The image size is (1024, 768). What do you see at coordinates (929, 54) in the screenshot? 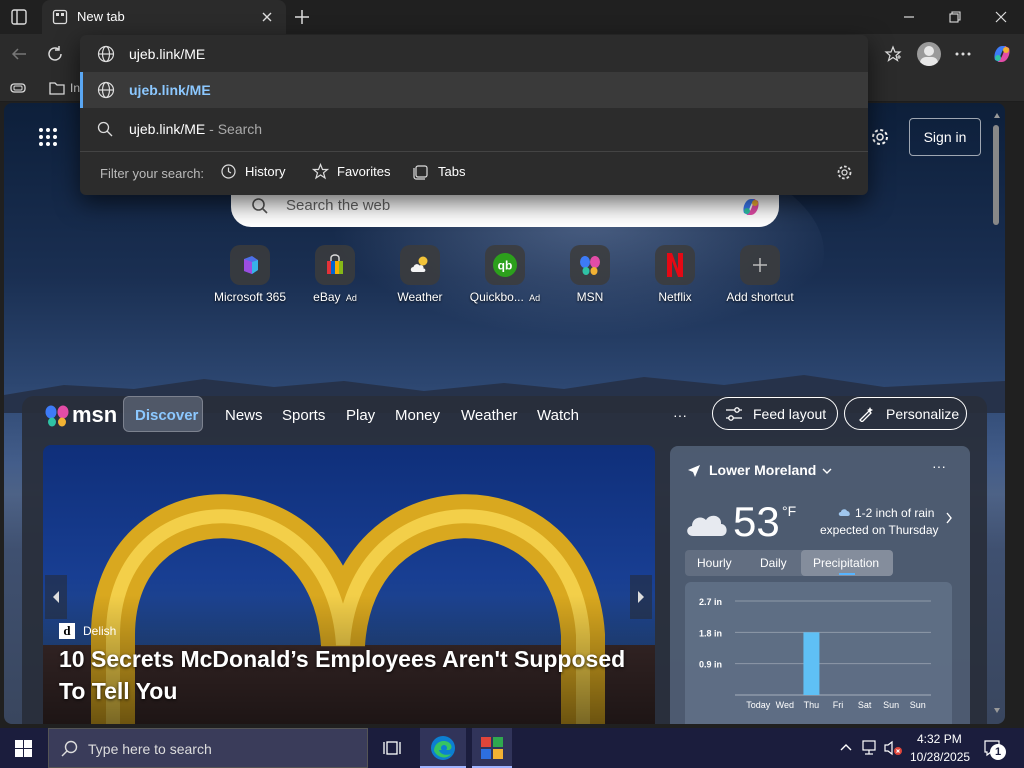
I see `profile-avatar` at bounding box center [929, 54].